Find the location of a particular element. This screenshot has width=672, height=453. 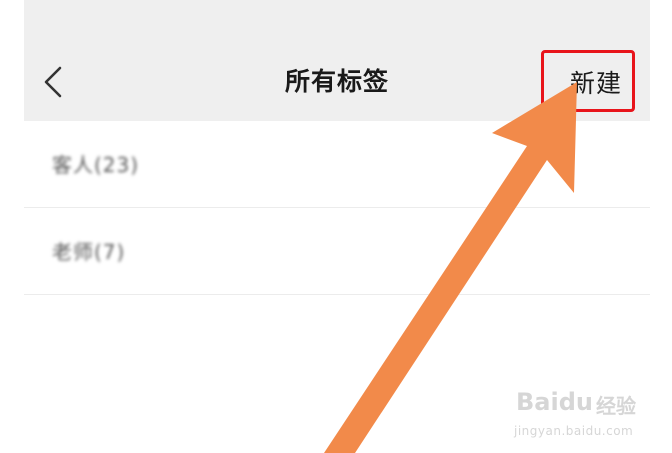

highlight-box is located at coordinates (588, 81).